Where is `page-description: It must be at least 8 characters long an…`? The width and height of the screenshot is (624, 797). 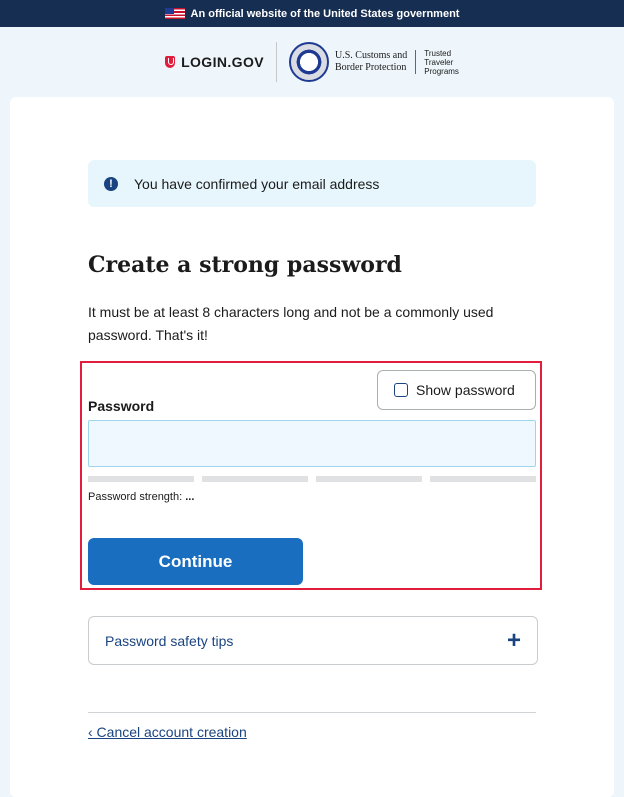 page-description: It must be at least 8 characters long an… is located at coordinates (291, 323).